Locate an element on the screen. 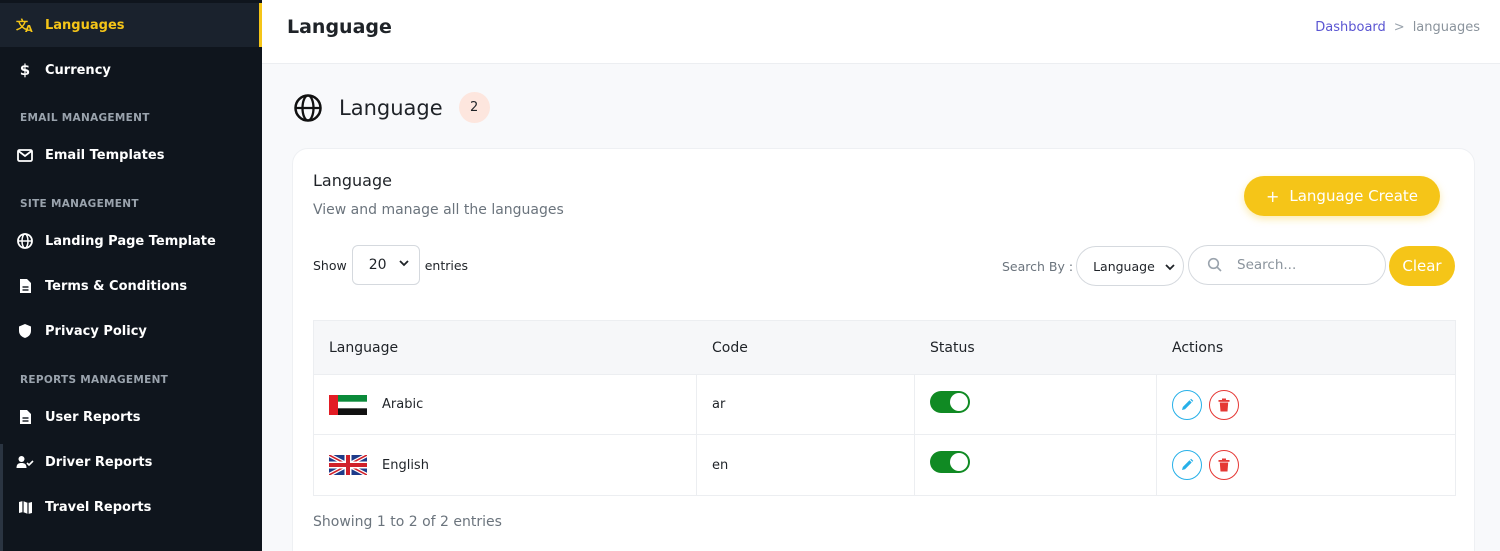  code-cell: ar is located at coordinates (806, 404).